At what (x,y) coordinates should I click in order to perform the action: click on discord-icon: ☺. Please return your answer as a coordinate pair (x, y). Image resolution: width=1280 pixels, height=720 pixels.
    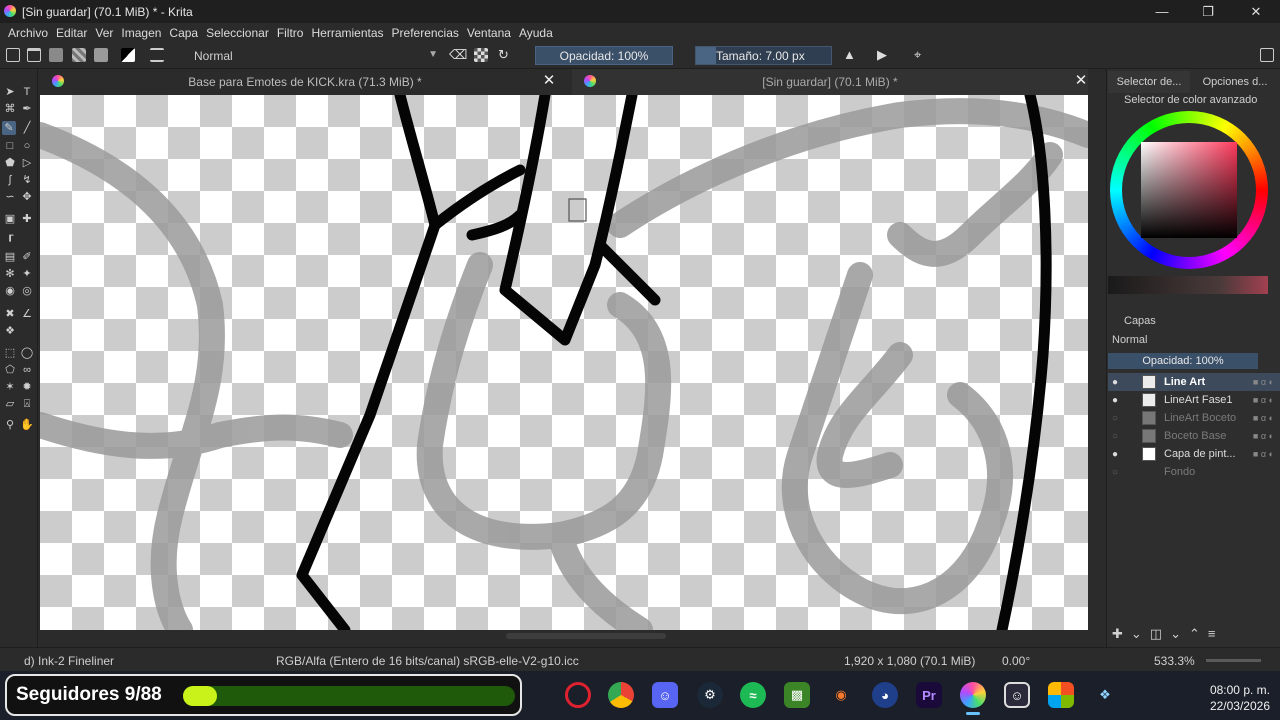
    Looking at the image, I should click on (665, 695).